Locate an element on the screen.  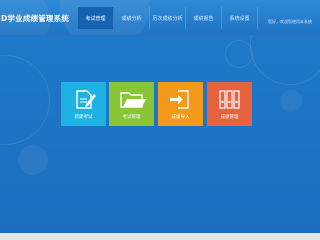
tile-exam-management: 考试管理 is located at coordinates (131, 104).